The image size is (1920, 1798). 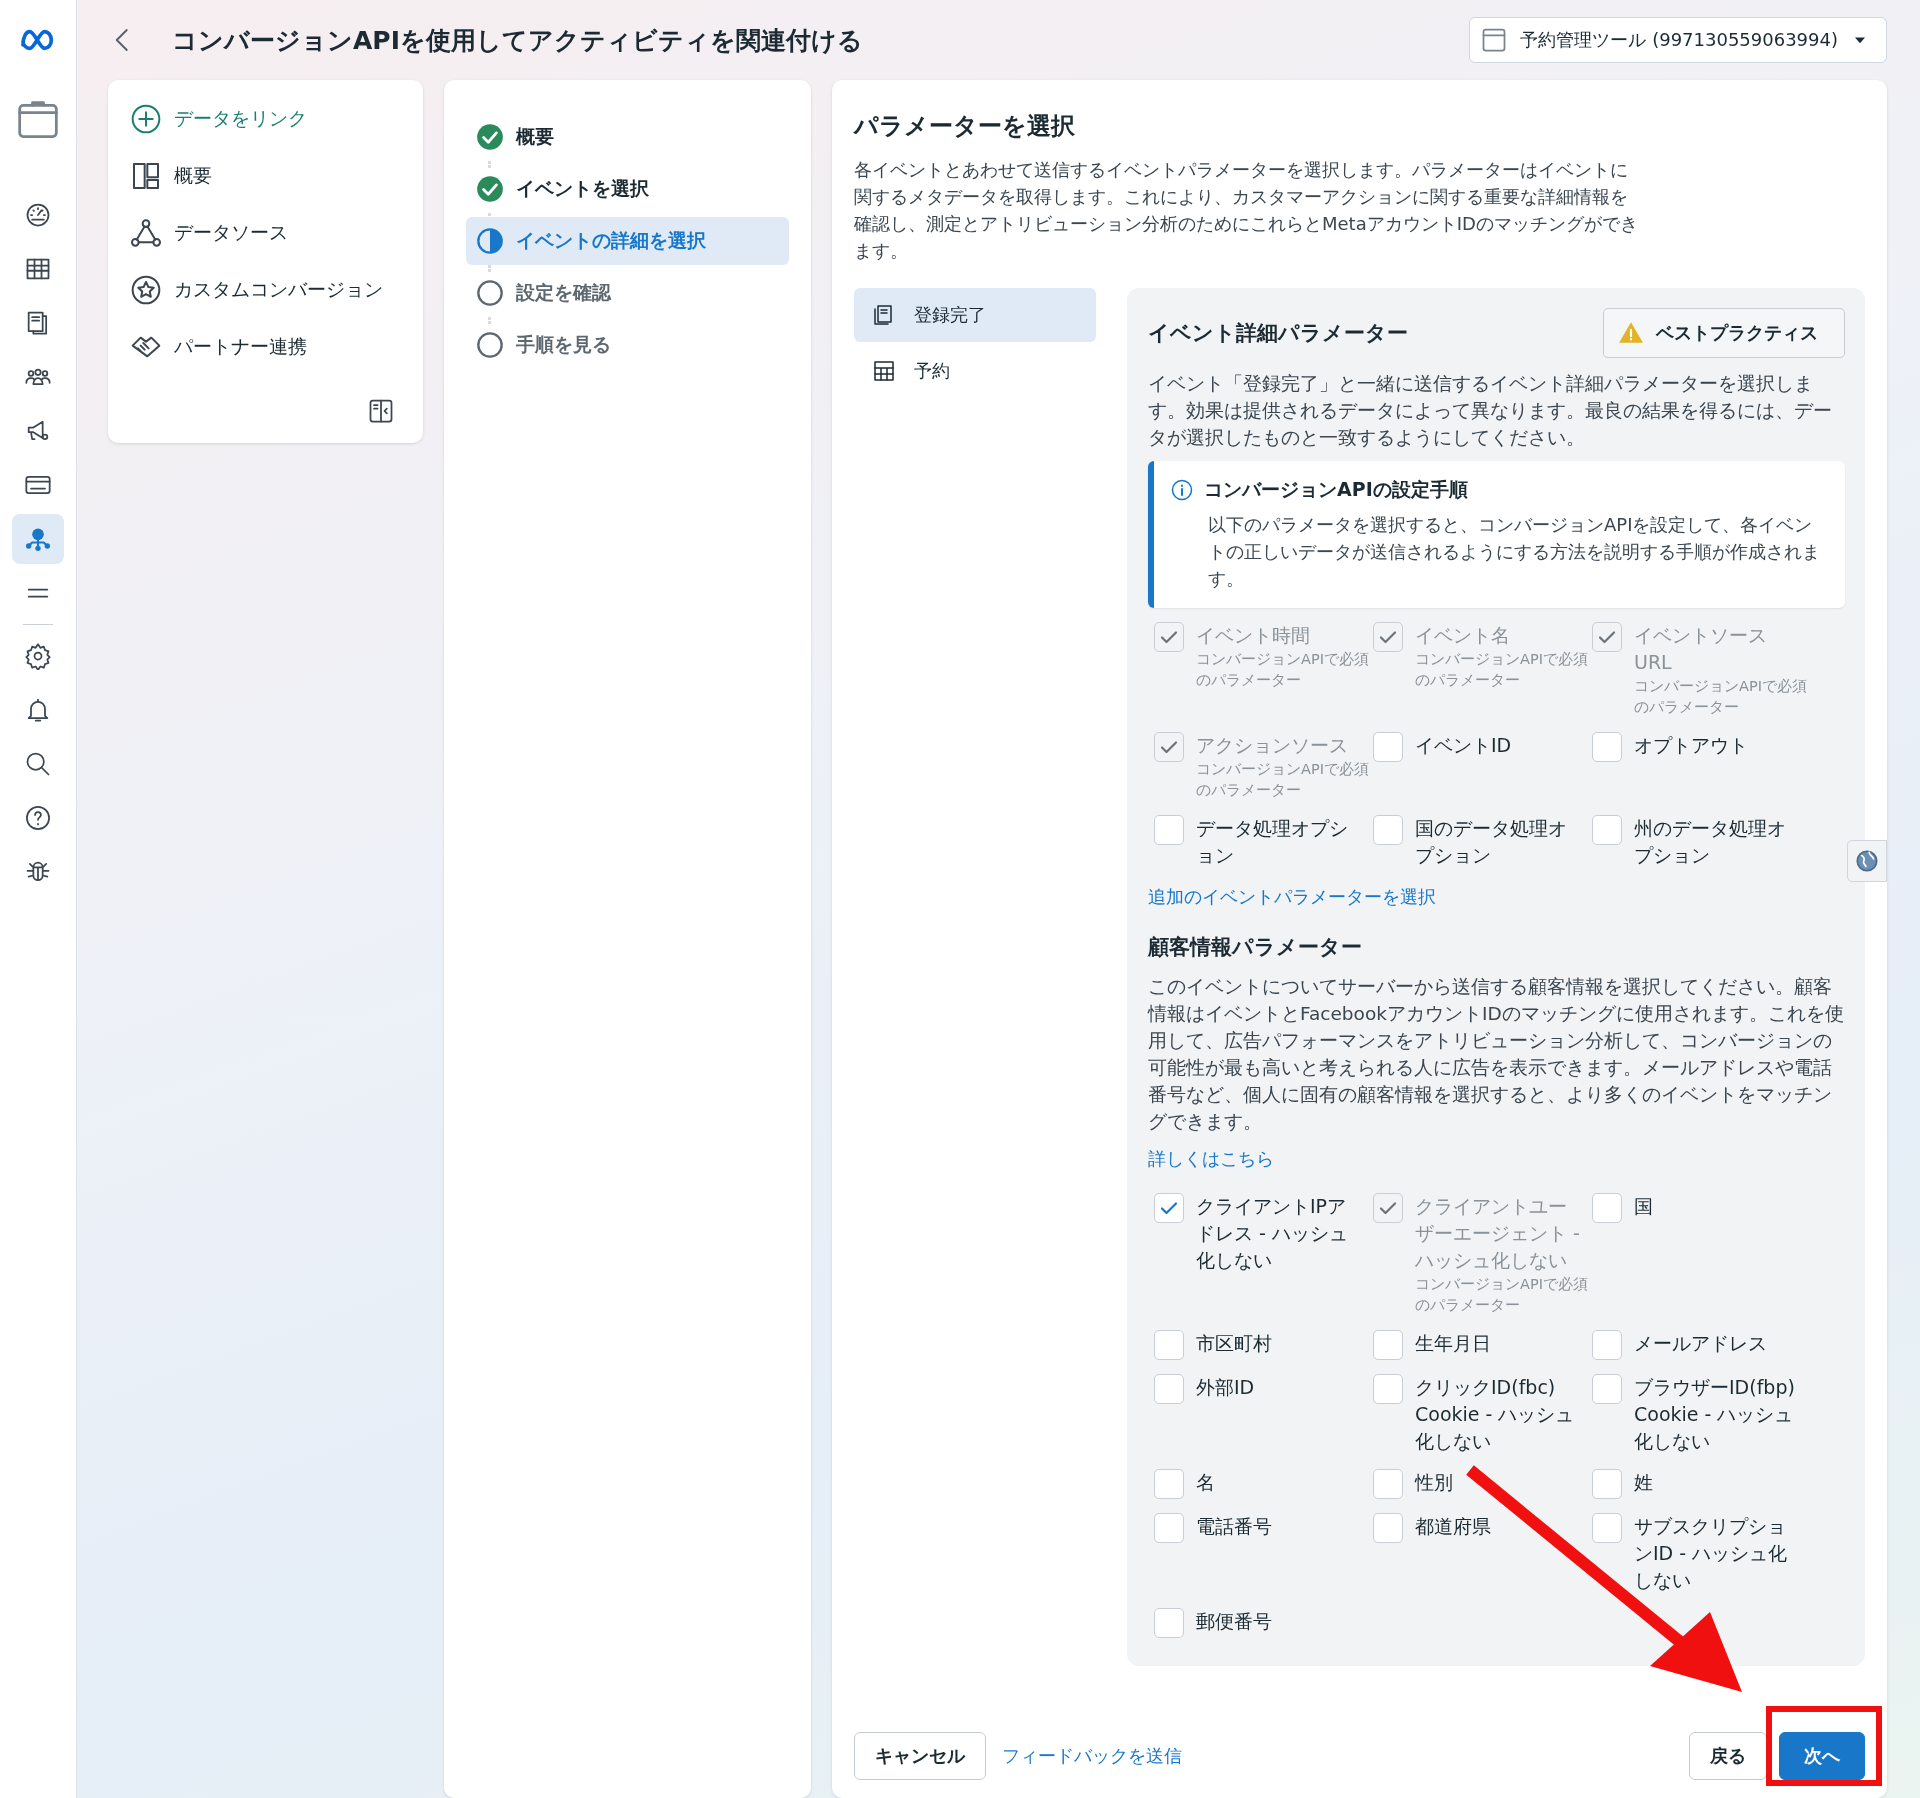 I want to click on checkbox-label: 姓, so click(x=1644, y=1482).